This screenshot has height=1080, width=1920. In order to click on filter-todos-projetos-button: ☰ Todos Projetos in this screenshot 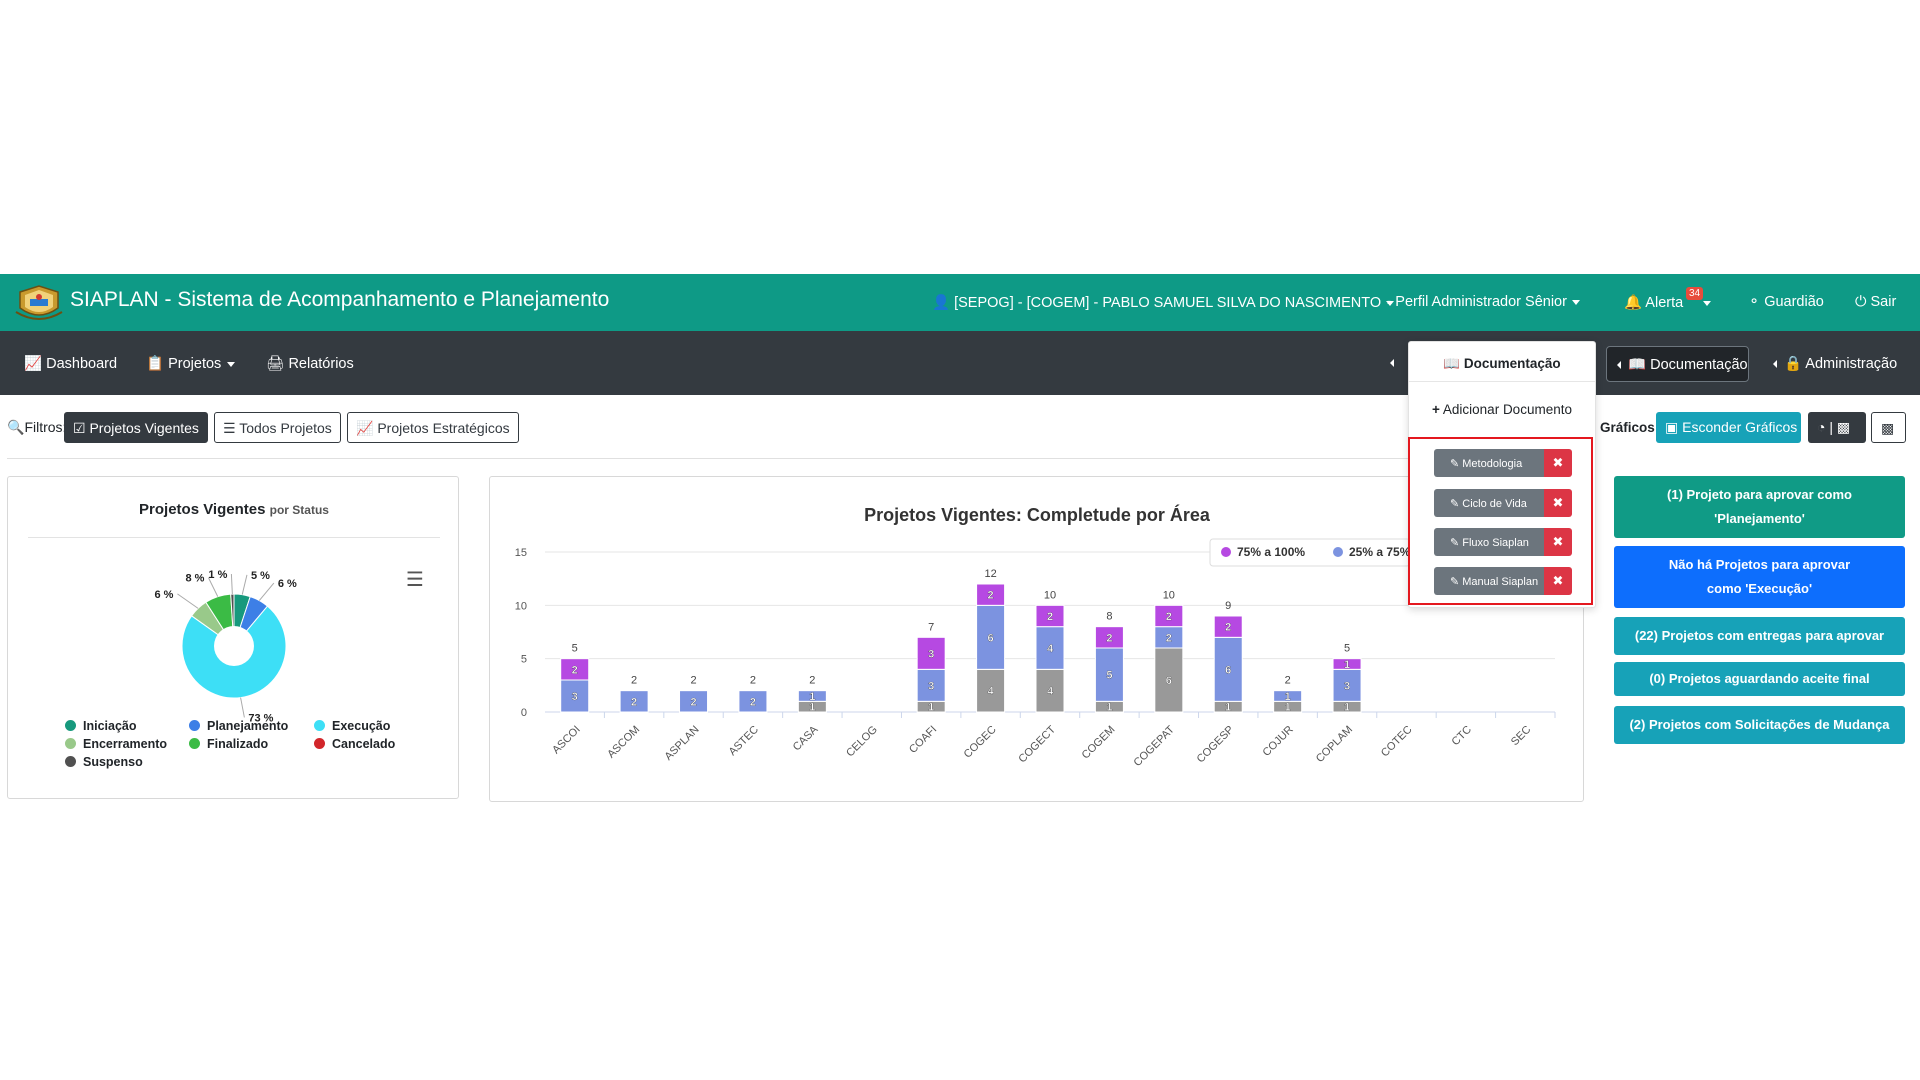, I will do `click(277, 427)`.